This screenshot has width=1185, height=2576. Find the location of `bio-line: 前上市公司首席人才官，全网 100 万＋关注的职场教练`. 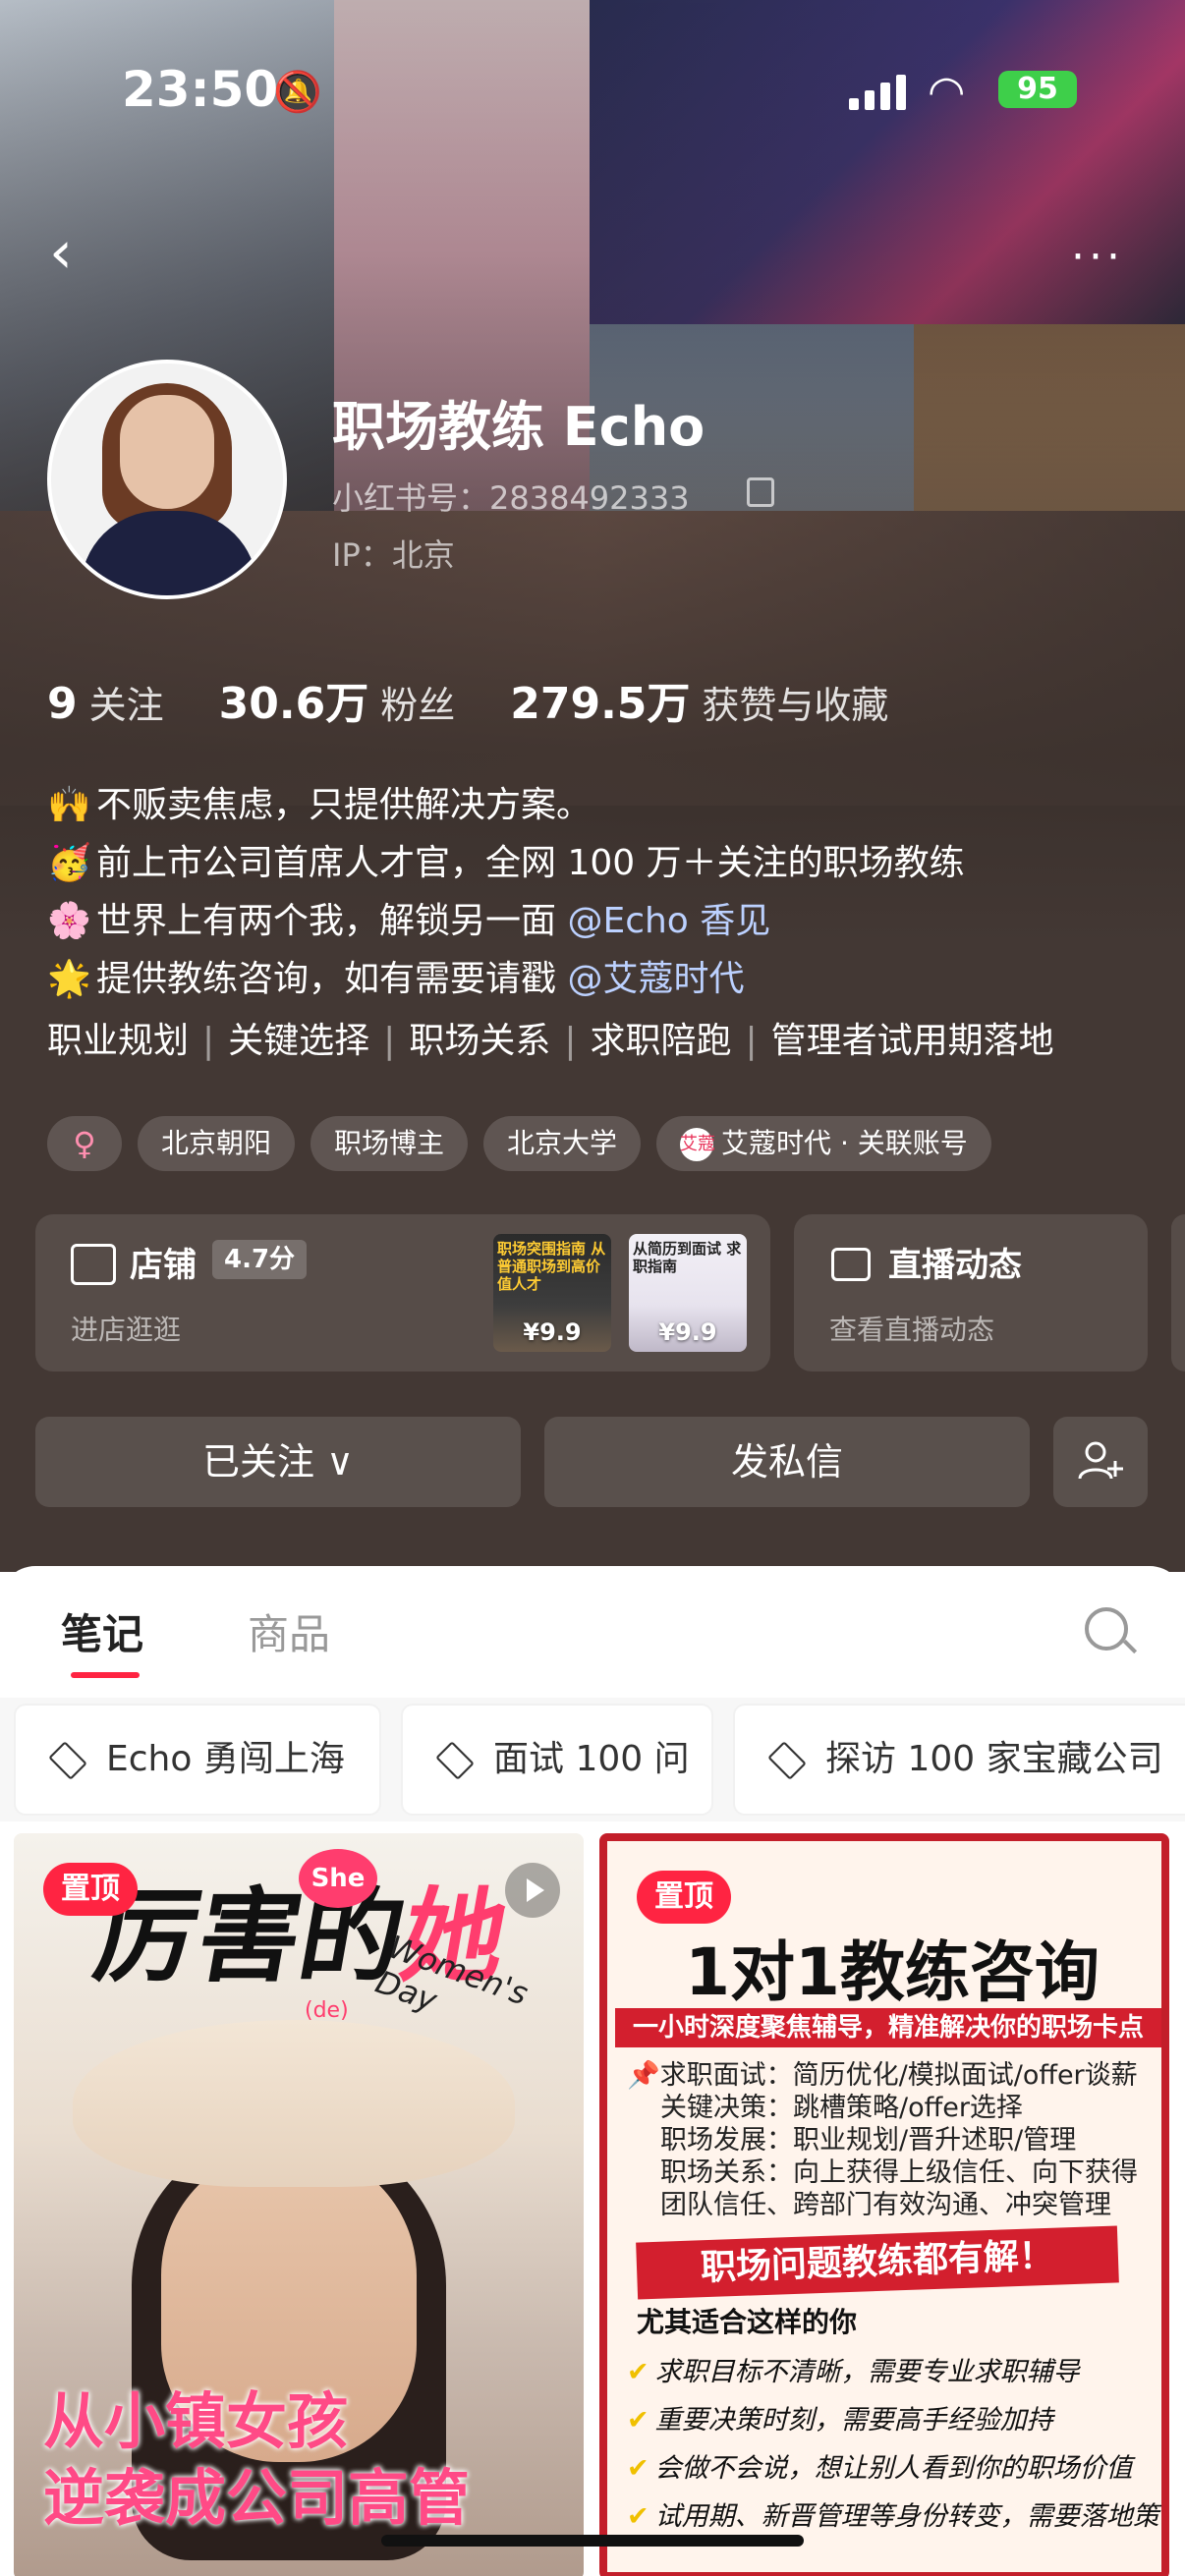

bio-line: 前上市公司首席人才官，全网 100 万＋关注的职场教练 is located at coordinates (530, 863).